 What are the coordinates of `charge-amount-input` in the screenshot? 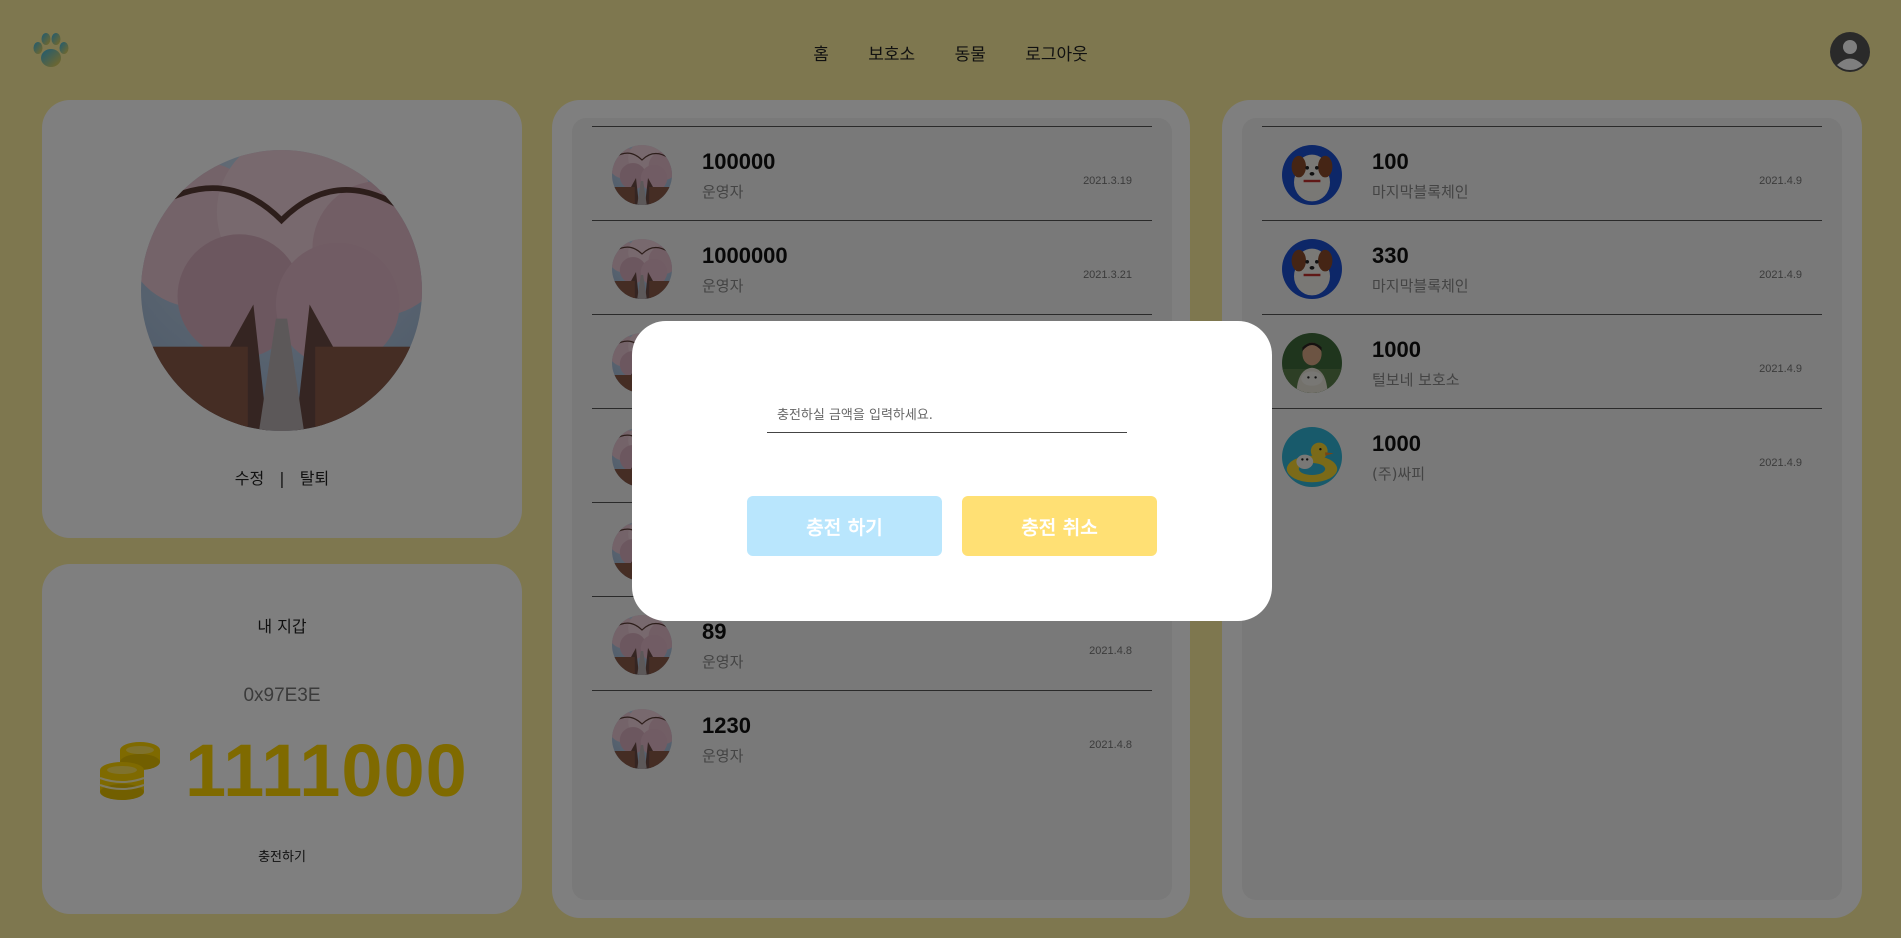 It's located at (947, 416).